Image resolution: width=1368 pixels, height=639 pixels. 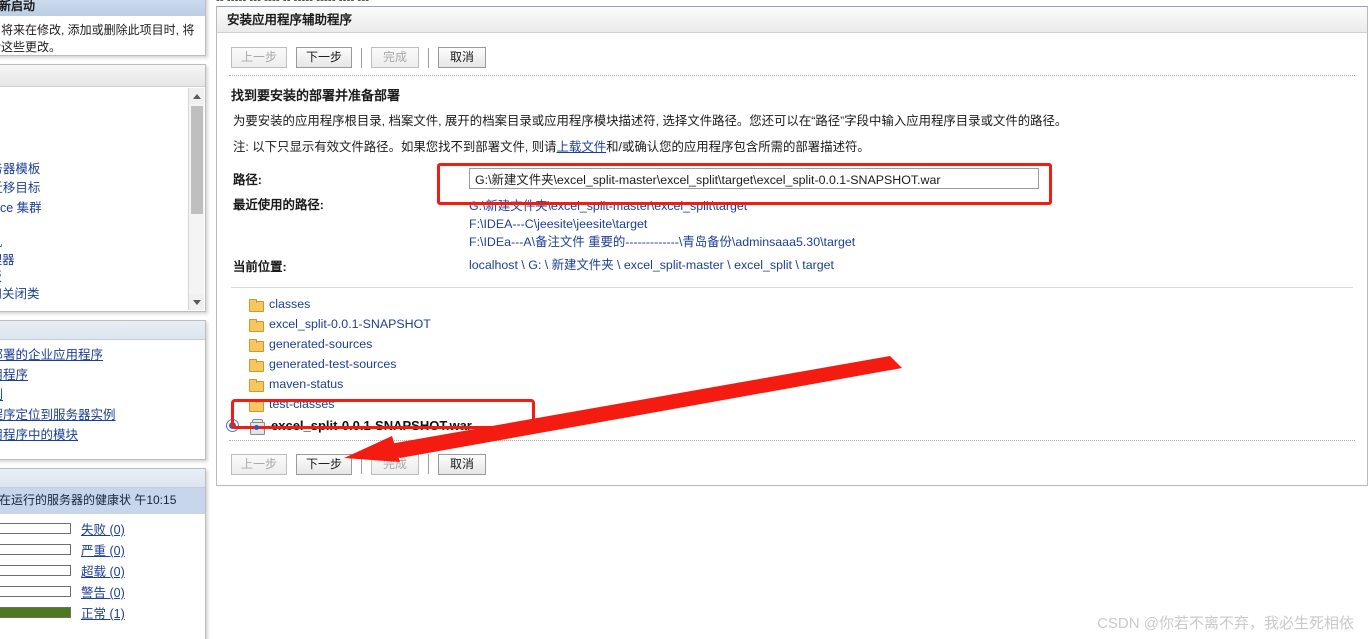 I want to click on recent-path-item: F:\IDEA---C\jeesite\jeesite\target, so click(x=662, y=224).